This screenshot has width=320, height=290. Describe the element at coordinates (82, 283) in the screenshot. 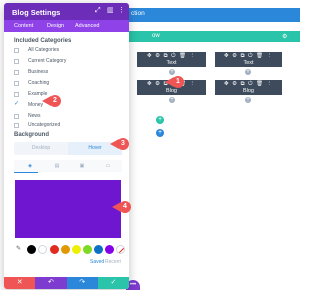

I see `redo-button: ↷` at that location.